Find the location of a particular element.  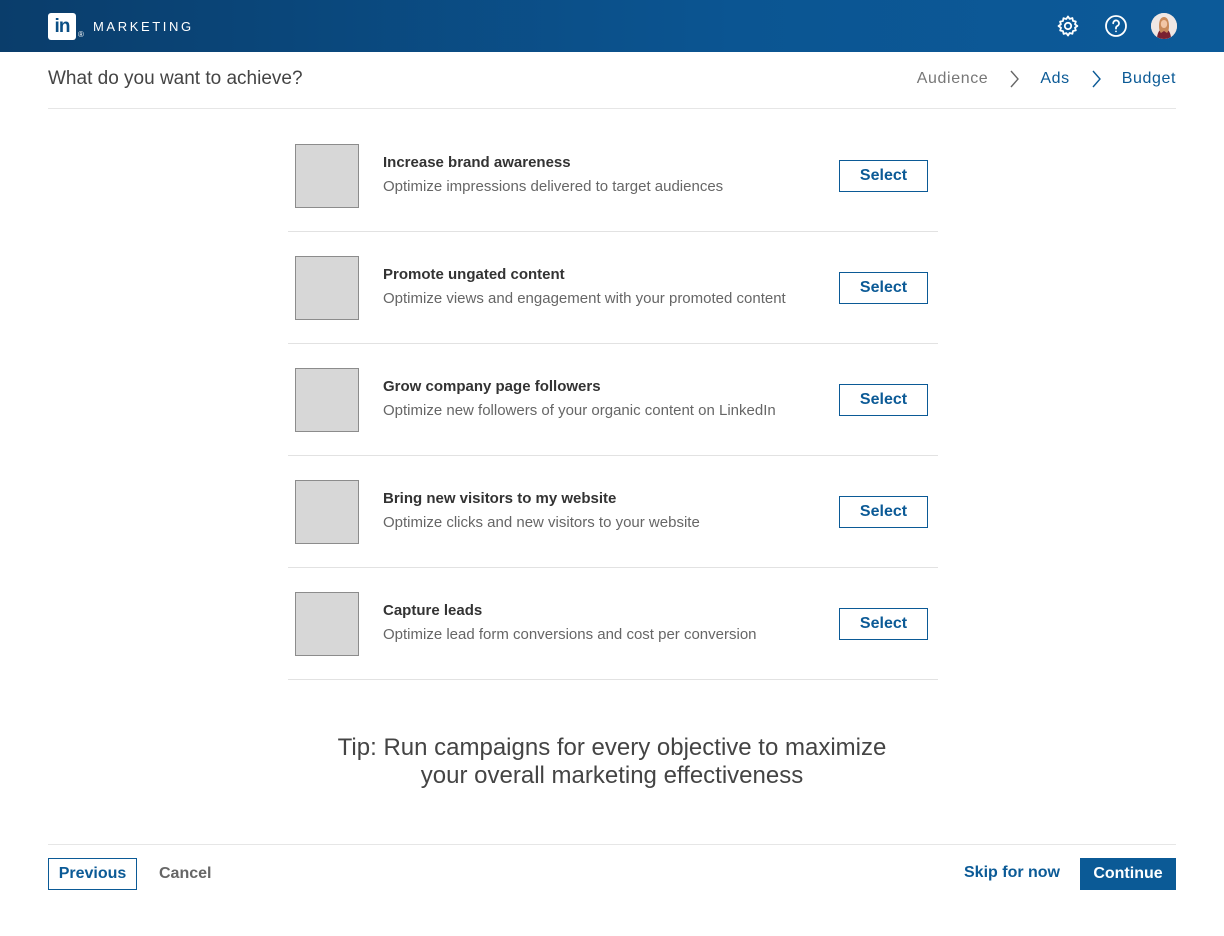

cancel-button: Cancel is located at coordinates (185, 874).